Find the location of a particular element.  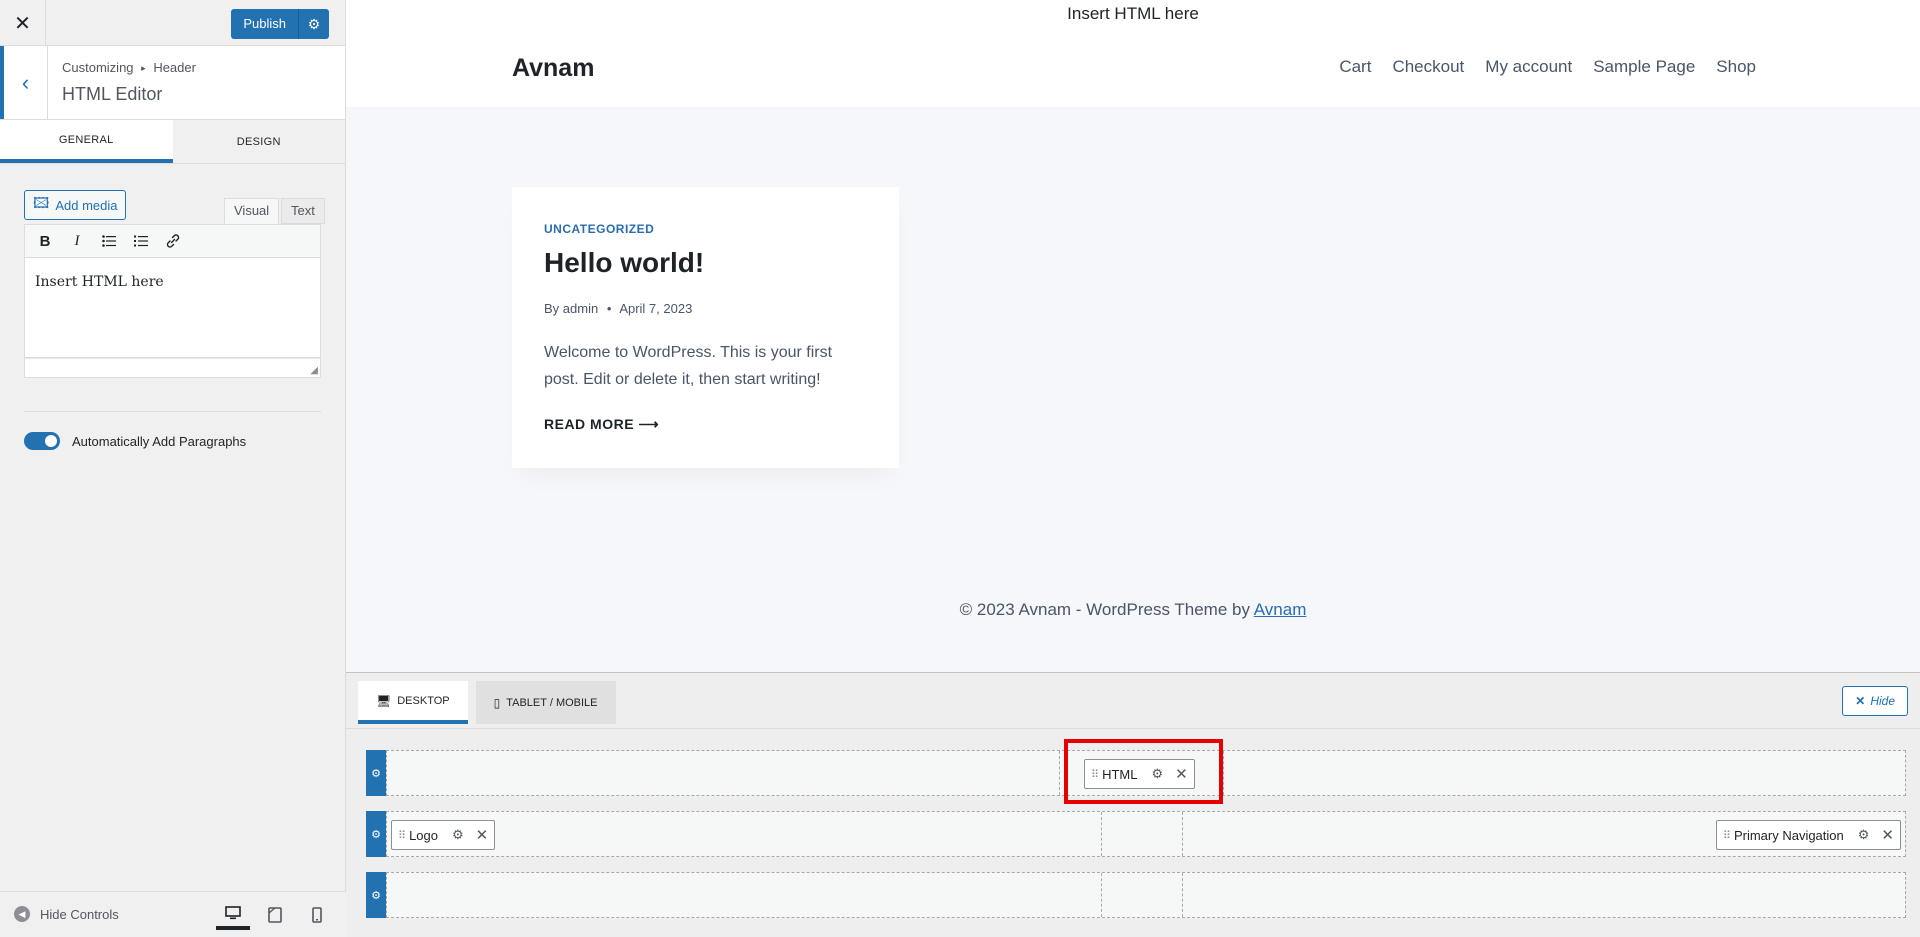

nav-item-shop: Shop is located at coordinates (1736, 67).